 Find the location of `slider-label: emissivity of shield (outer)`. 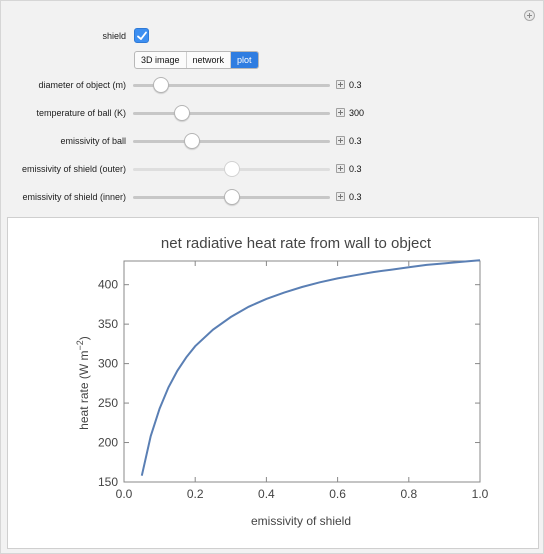

slider-label: emissivity of shield (outer) is located at coordinates (73, 169).